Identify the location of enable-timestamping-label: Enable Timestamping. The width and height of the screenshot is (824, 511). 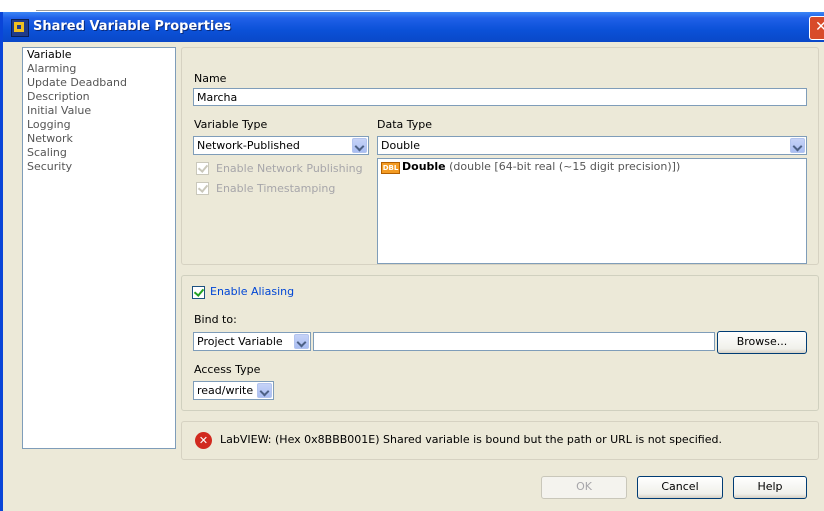
(276, 188).